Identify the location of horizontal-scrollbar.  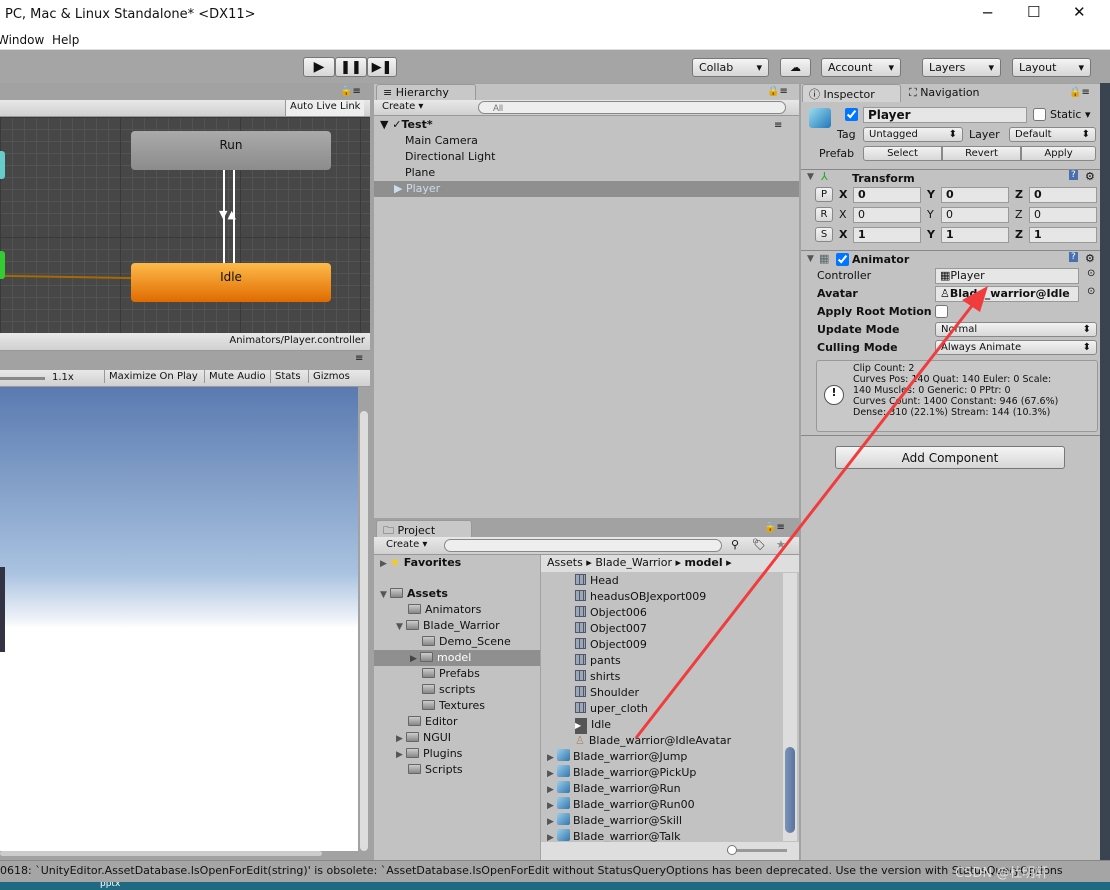
(161, 853).